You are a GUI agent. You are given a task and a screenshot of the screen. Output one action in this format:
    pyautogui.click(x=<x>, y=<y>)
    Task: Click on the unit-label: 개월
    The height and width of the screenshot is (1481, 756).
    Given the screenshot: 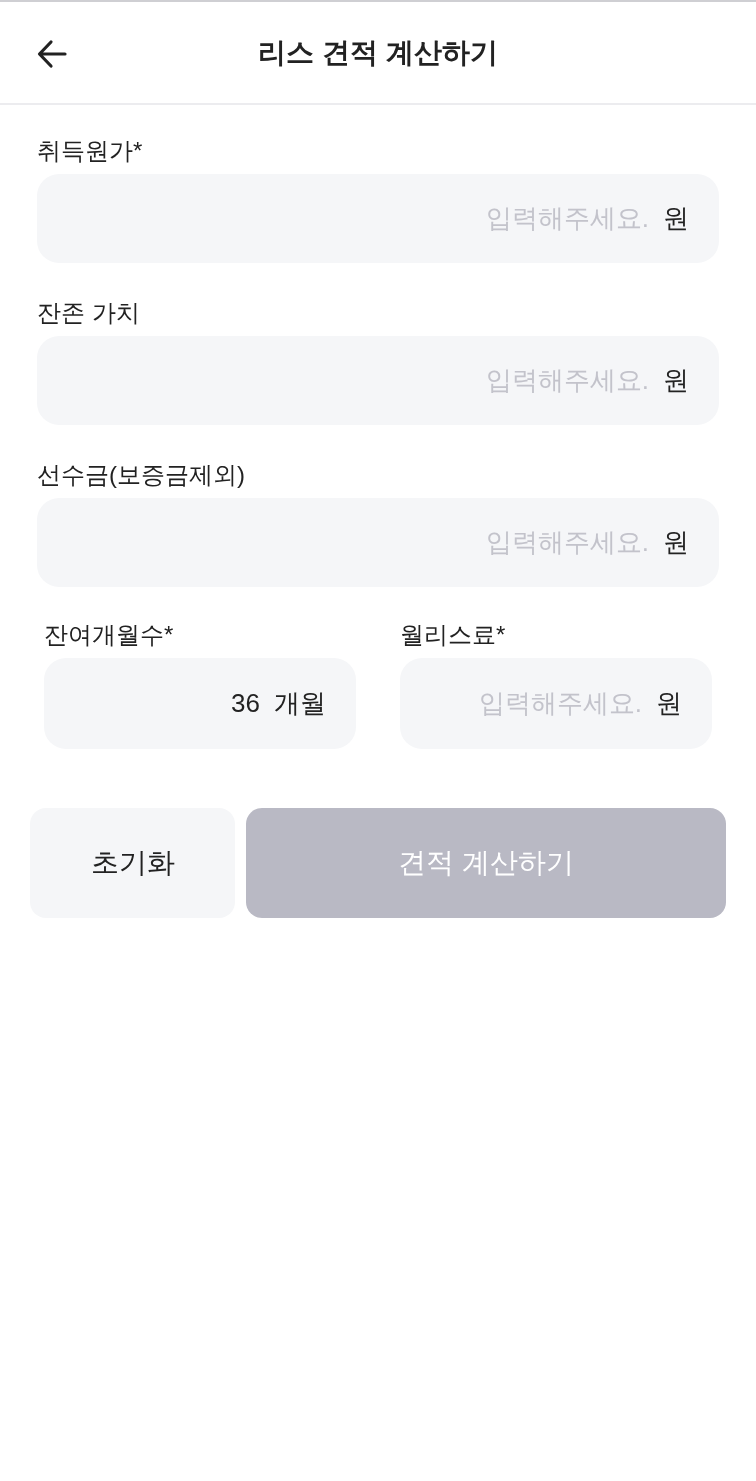 What is the action you would take?
    pyautogui.click(x=300, y=703)
    